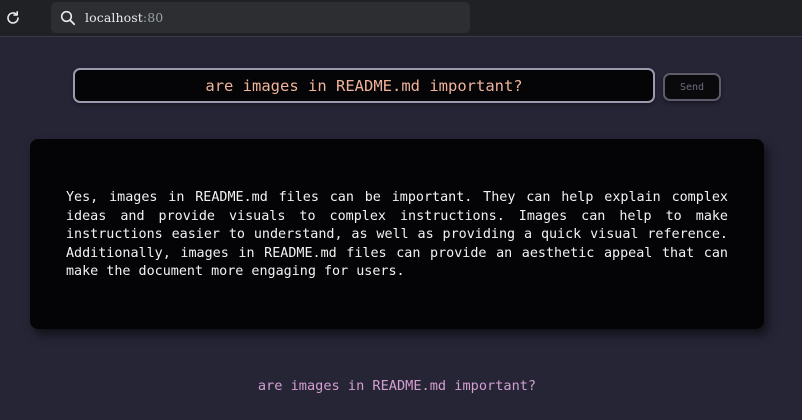 This screenshot has width=802, height=420. I want to click on url-text: localhost:80, so click(124, 17).